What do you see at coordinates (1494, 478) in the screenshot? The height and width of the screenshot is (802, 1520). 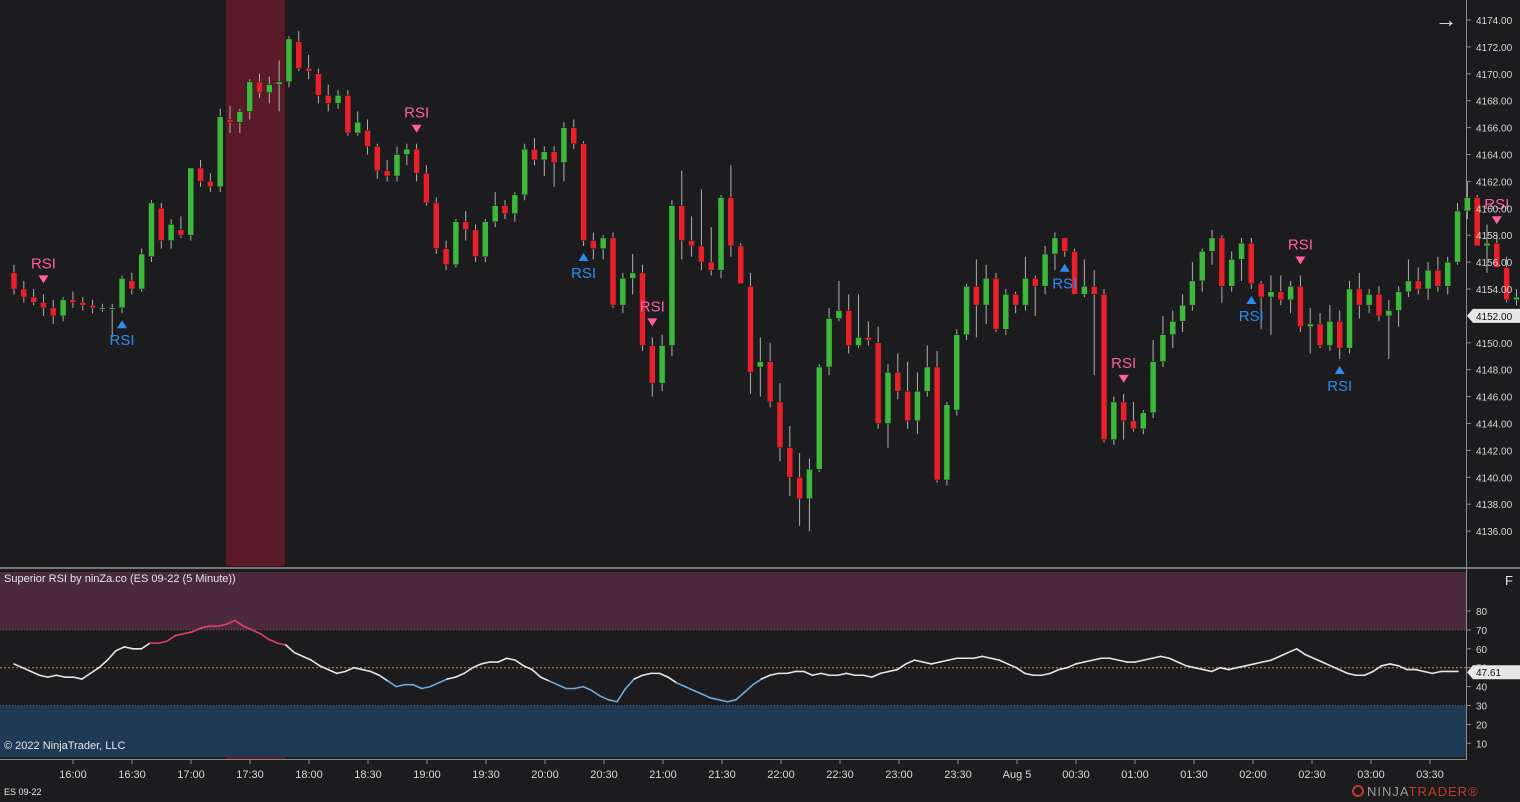 I see `price-tick-label: 4140.00` at bounding box center [1494, 478].